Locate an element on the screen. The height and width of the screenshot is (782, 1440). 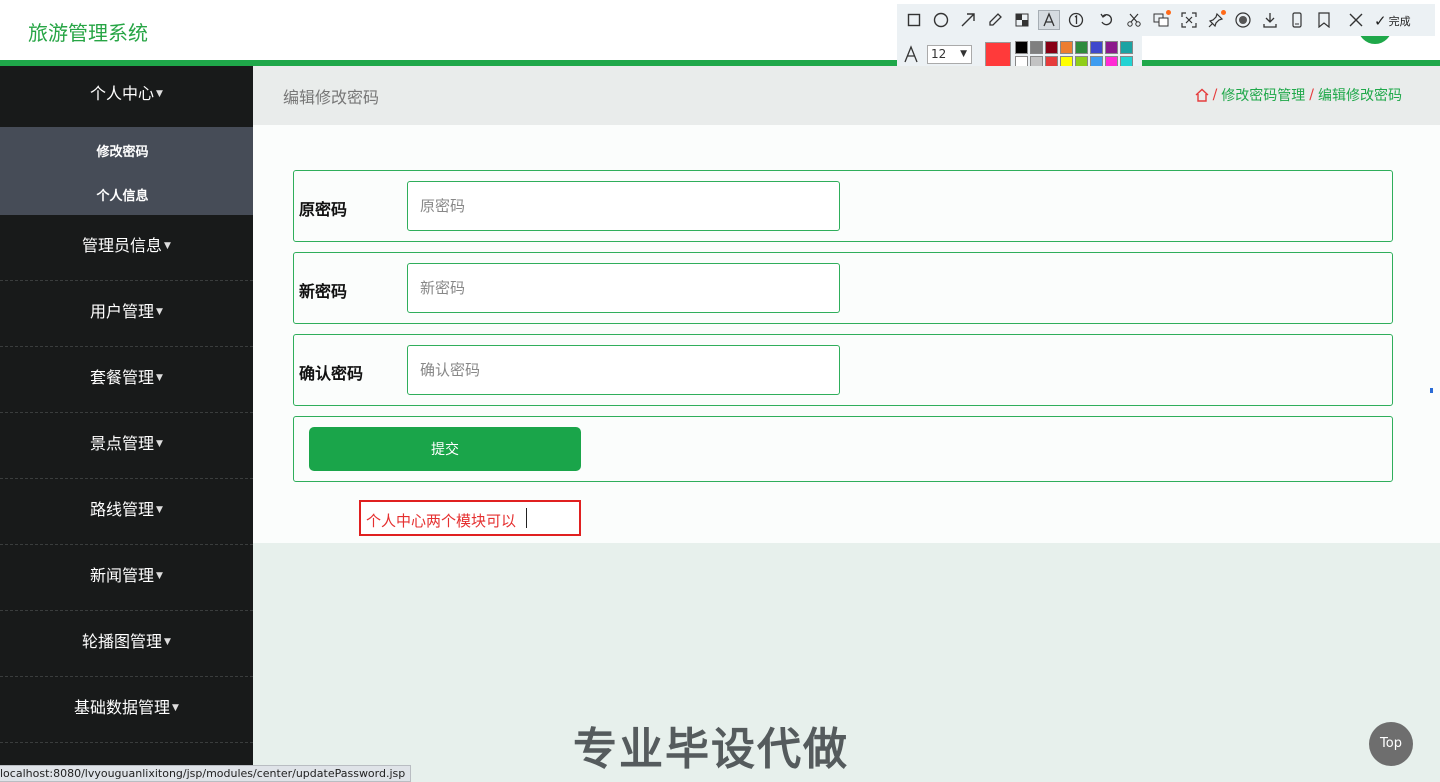
close-icon is located at coordinates (1356, 20).